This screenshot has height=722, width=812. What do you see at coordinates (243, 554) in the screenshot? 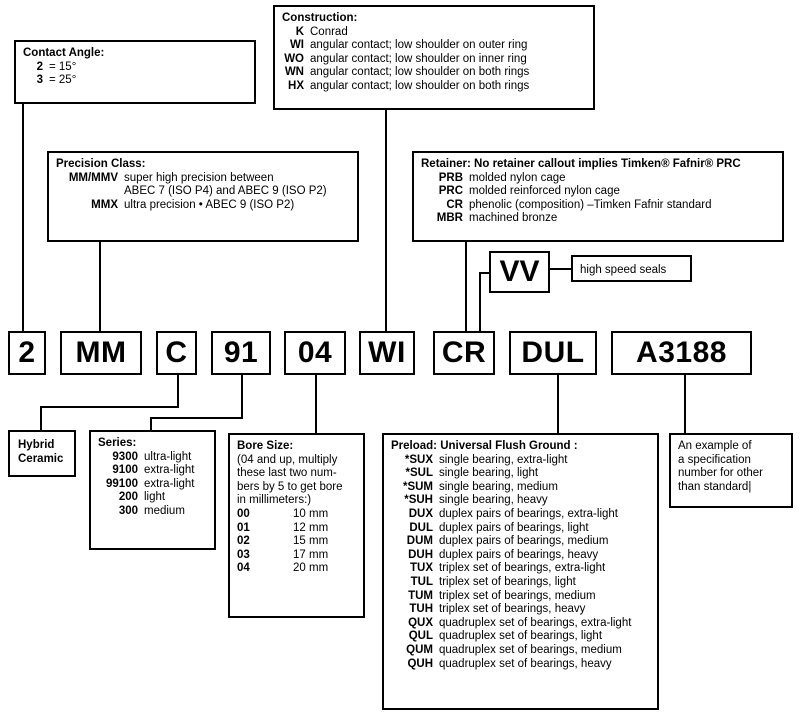
I see `bore-size-code: 03` at bounding box center [243, 554].